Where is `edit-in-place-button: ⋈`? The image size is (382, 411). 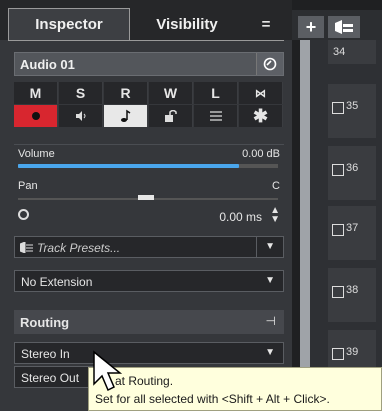 edit-in-place-button: ⋈ is located at coordinates (261, 93).